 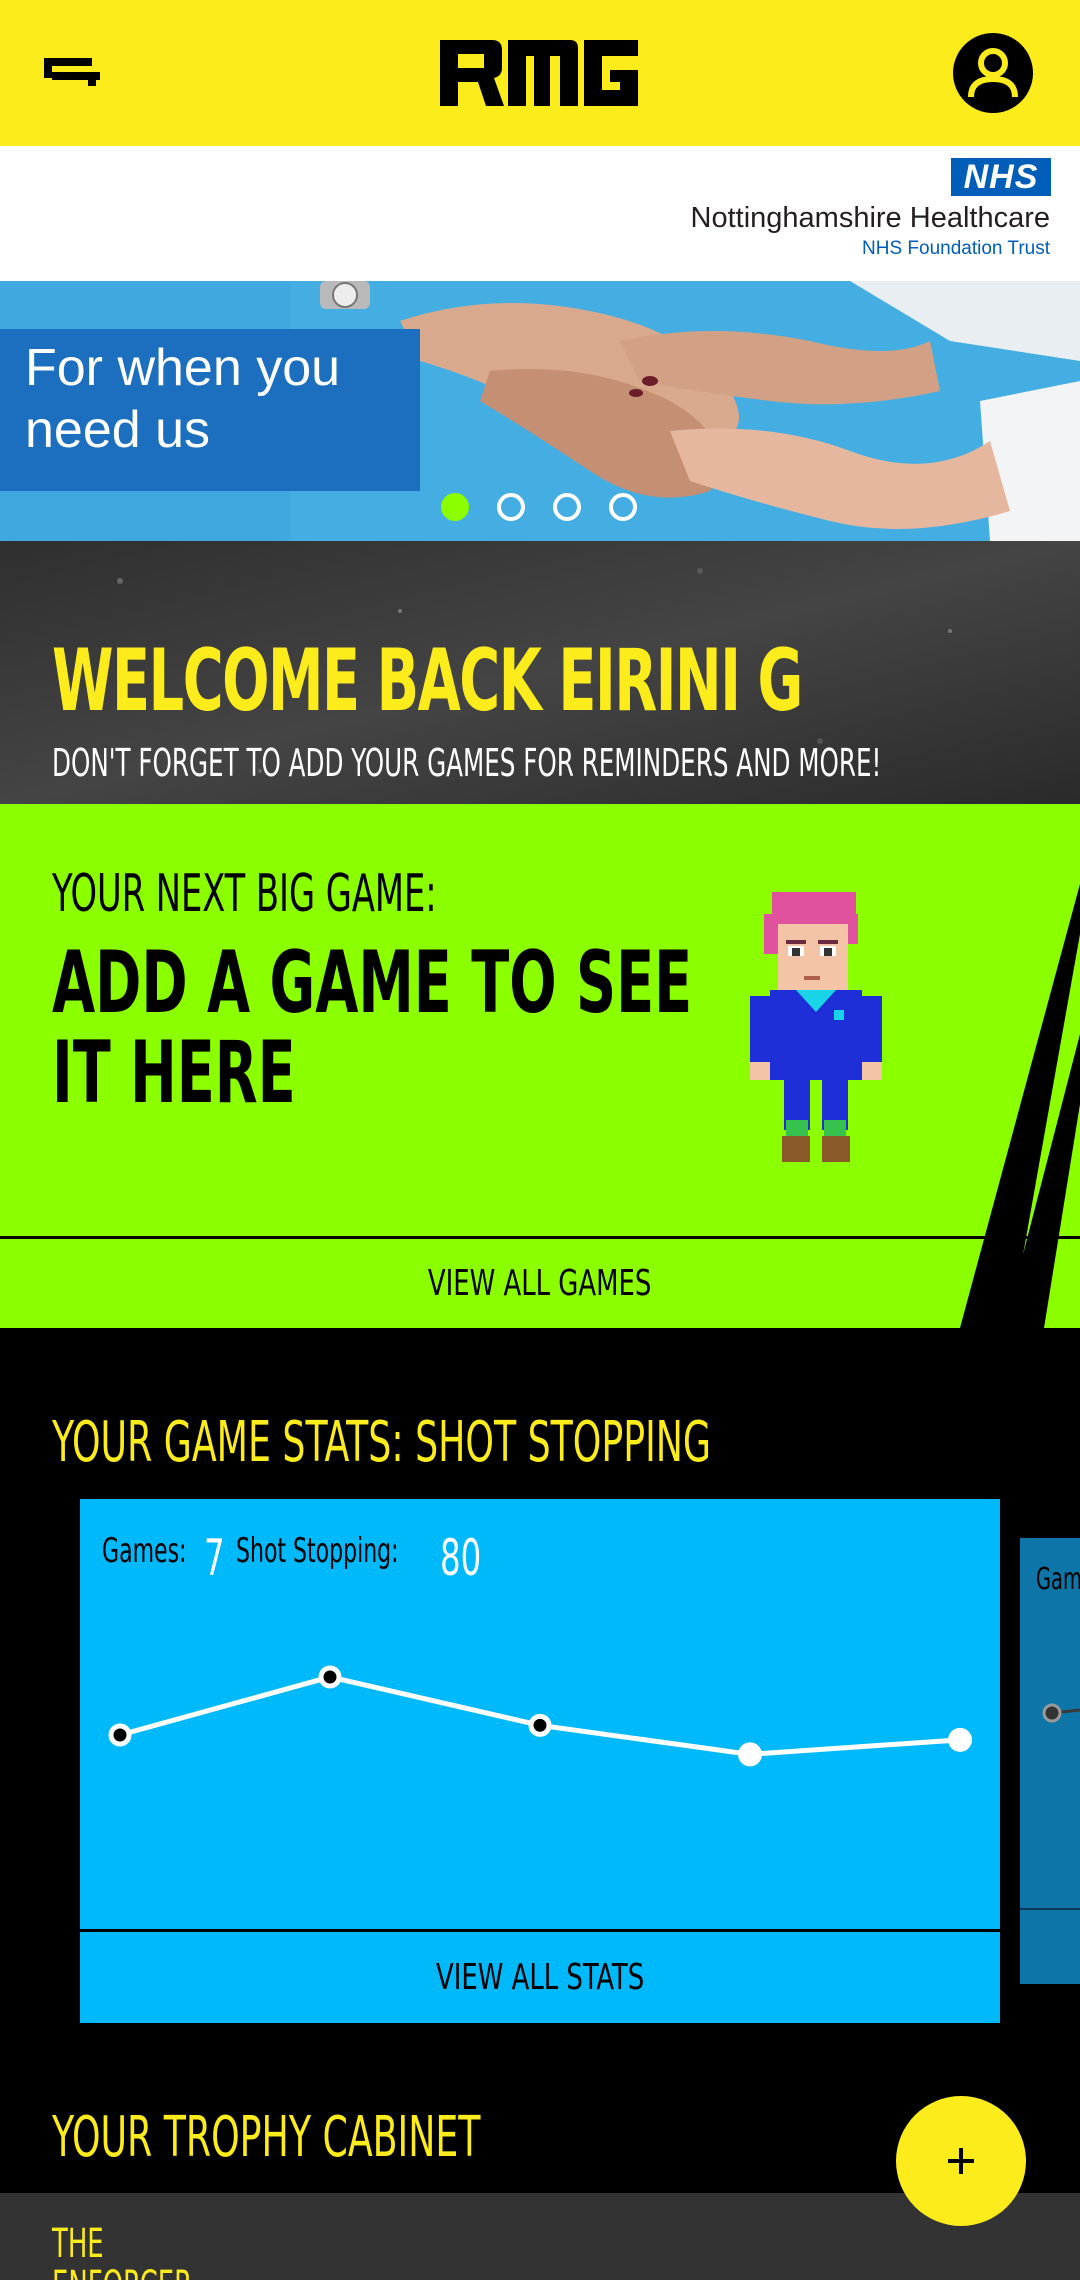 I want to click on next-game-title: ADD A GAME TO SEE IT HERE, so click(x=372, y=1028).